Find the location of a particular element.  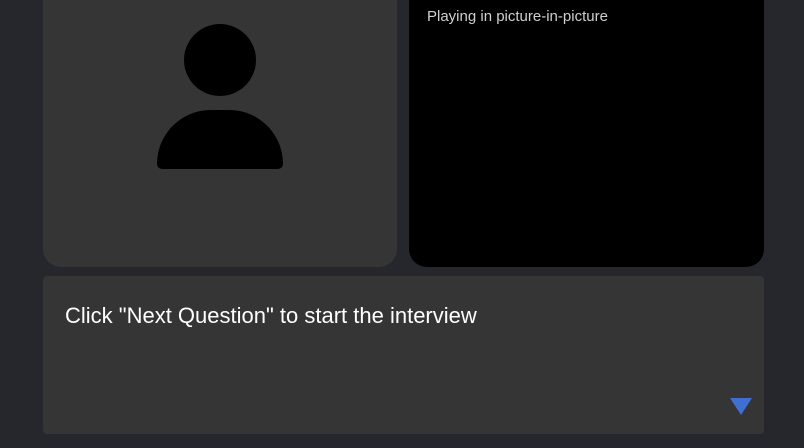

triangle-down-icon is located at coordinates (741, 406).